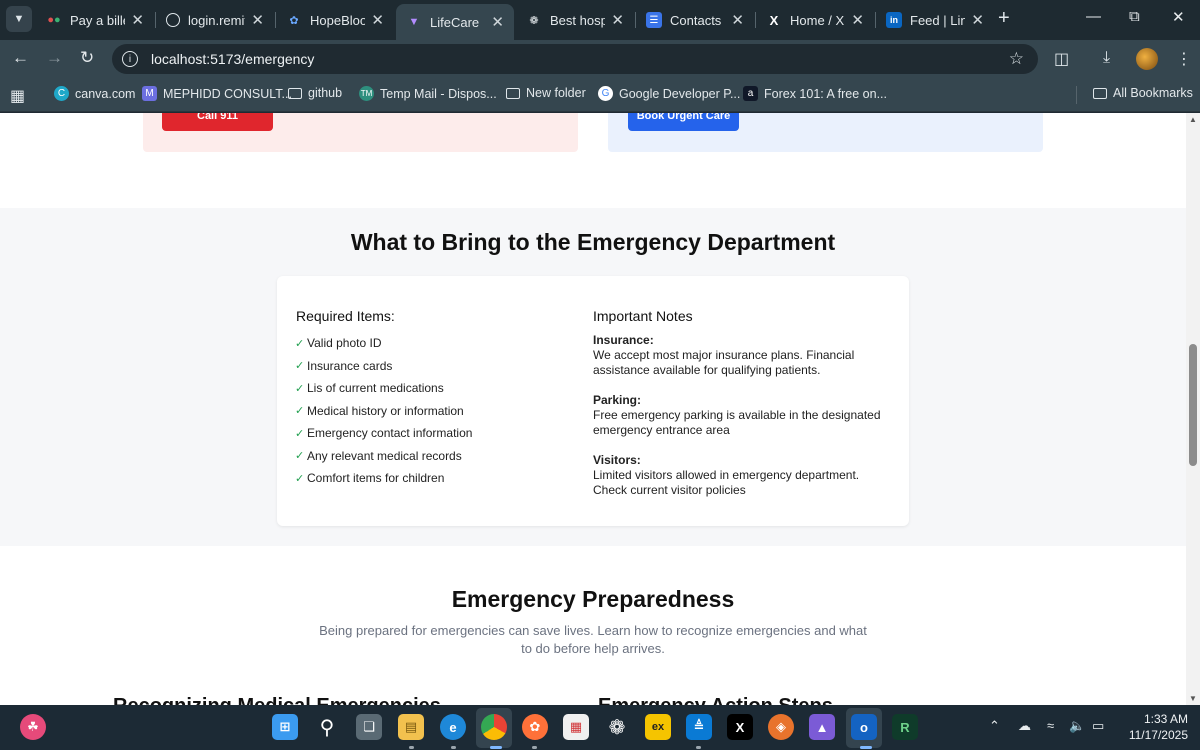 The height and width of the screenshot is (750, 1200). What do you see at coordinates (822, 727) in the screenshot?
I see `photos-icon: ▲` at bounding box center [822, 727].